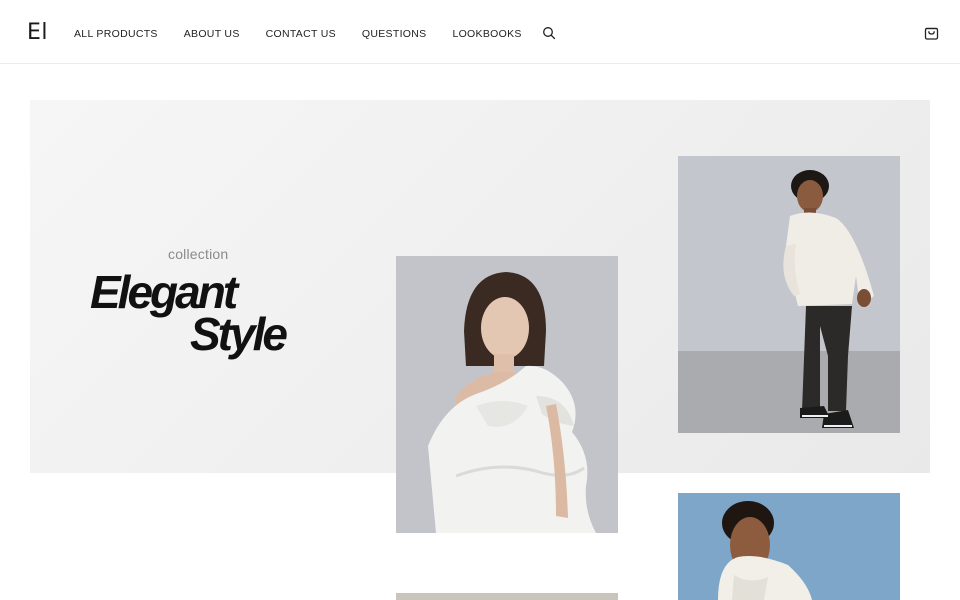 The height and width of the screenshot is (600, 960). What do you see at coordinates (116, 34) in the screenshot?
I see `nav-all-products: ALL PRODUCTS` at bounding box center [116, 34].